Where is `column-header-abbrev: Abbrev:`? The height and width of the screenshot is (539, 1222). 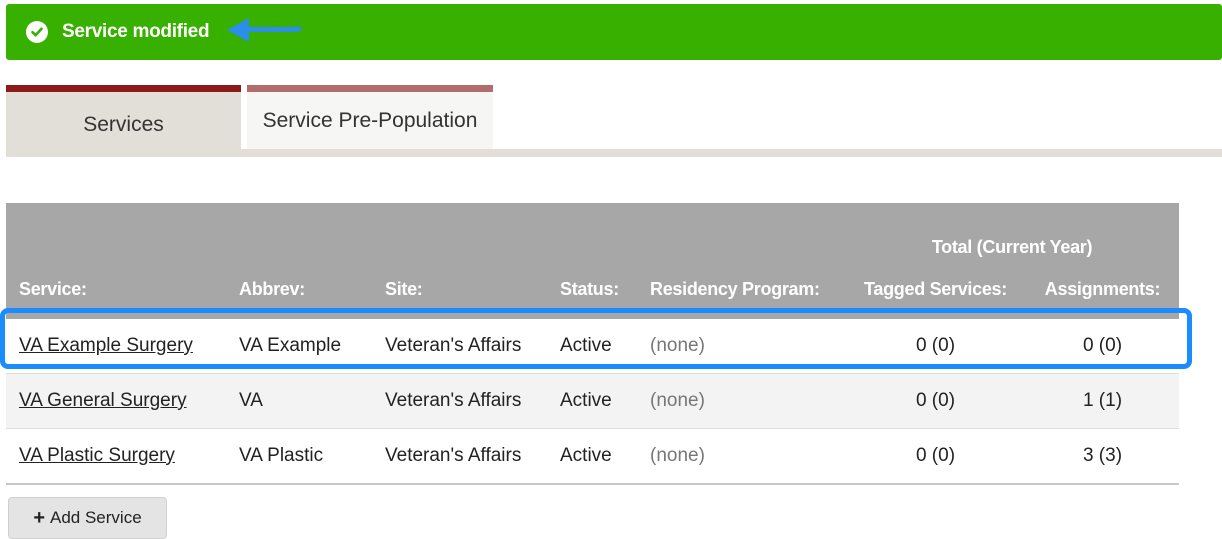
column-header-abbrev: Abbrev: is located at coordinates (299, 289).